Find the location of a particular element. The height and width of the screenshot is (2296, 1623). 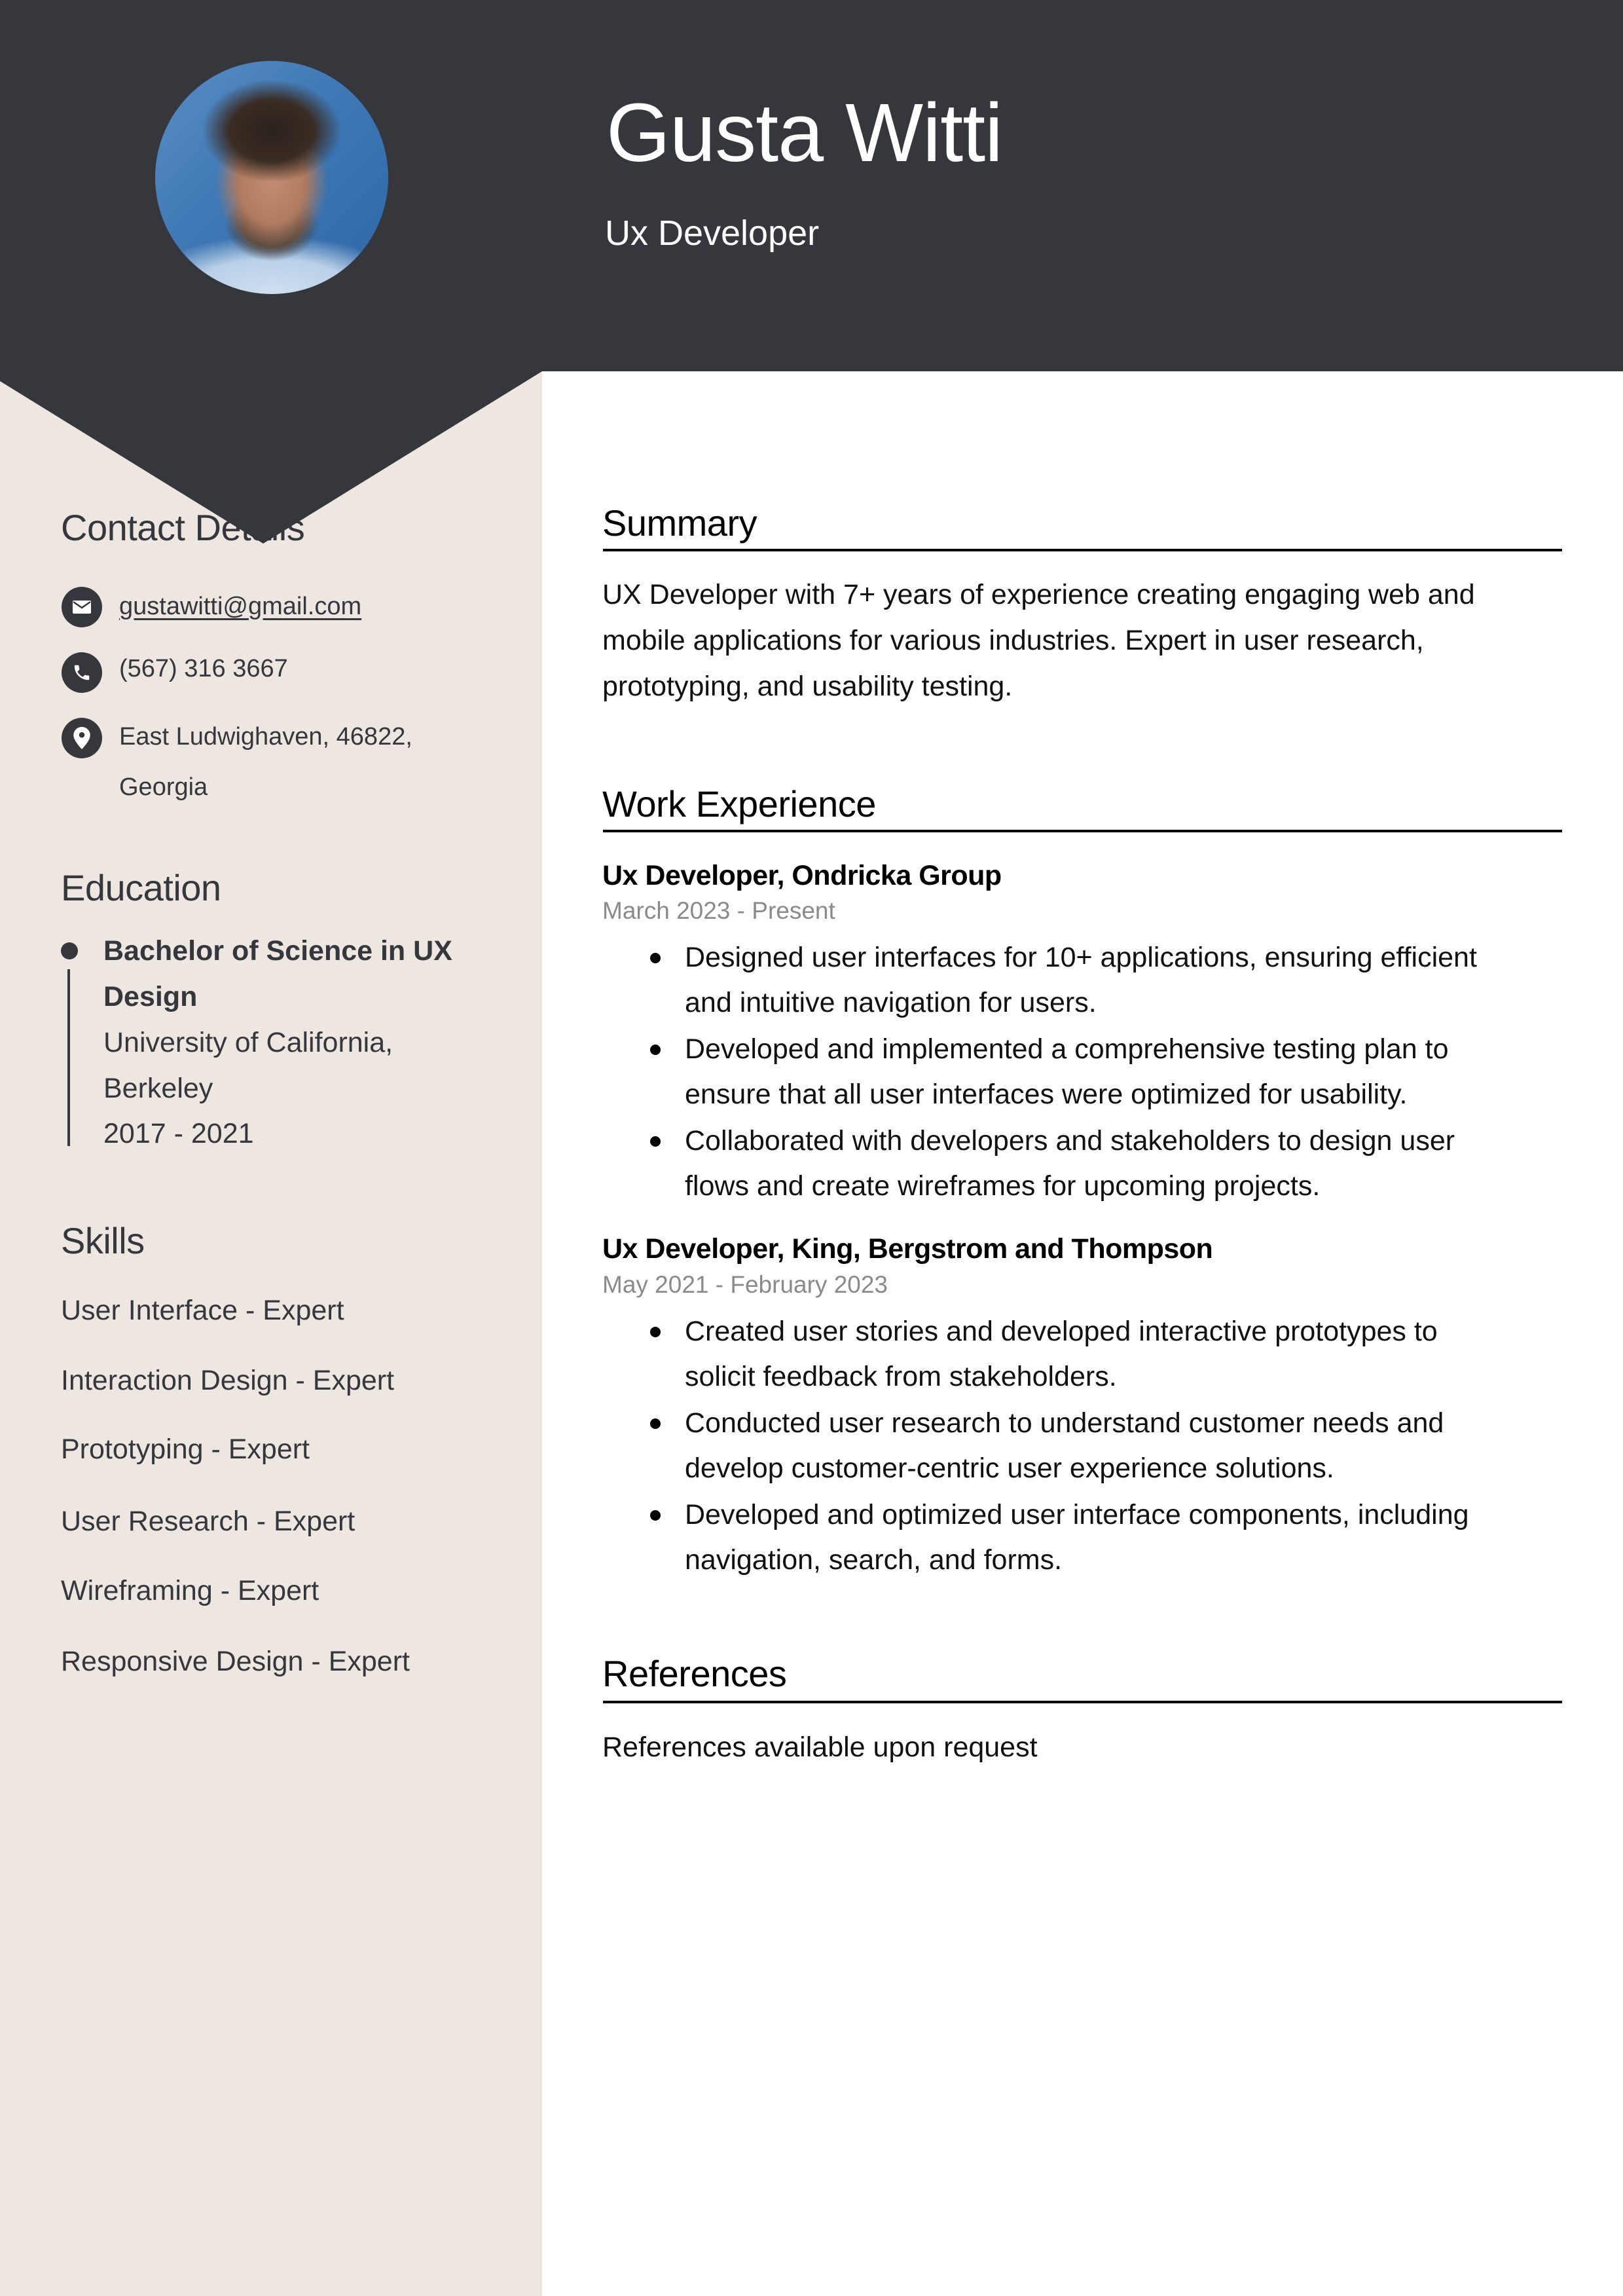

job-bullet-line: and intuitive navigation for users. is located at coordinates (891, 1003).